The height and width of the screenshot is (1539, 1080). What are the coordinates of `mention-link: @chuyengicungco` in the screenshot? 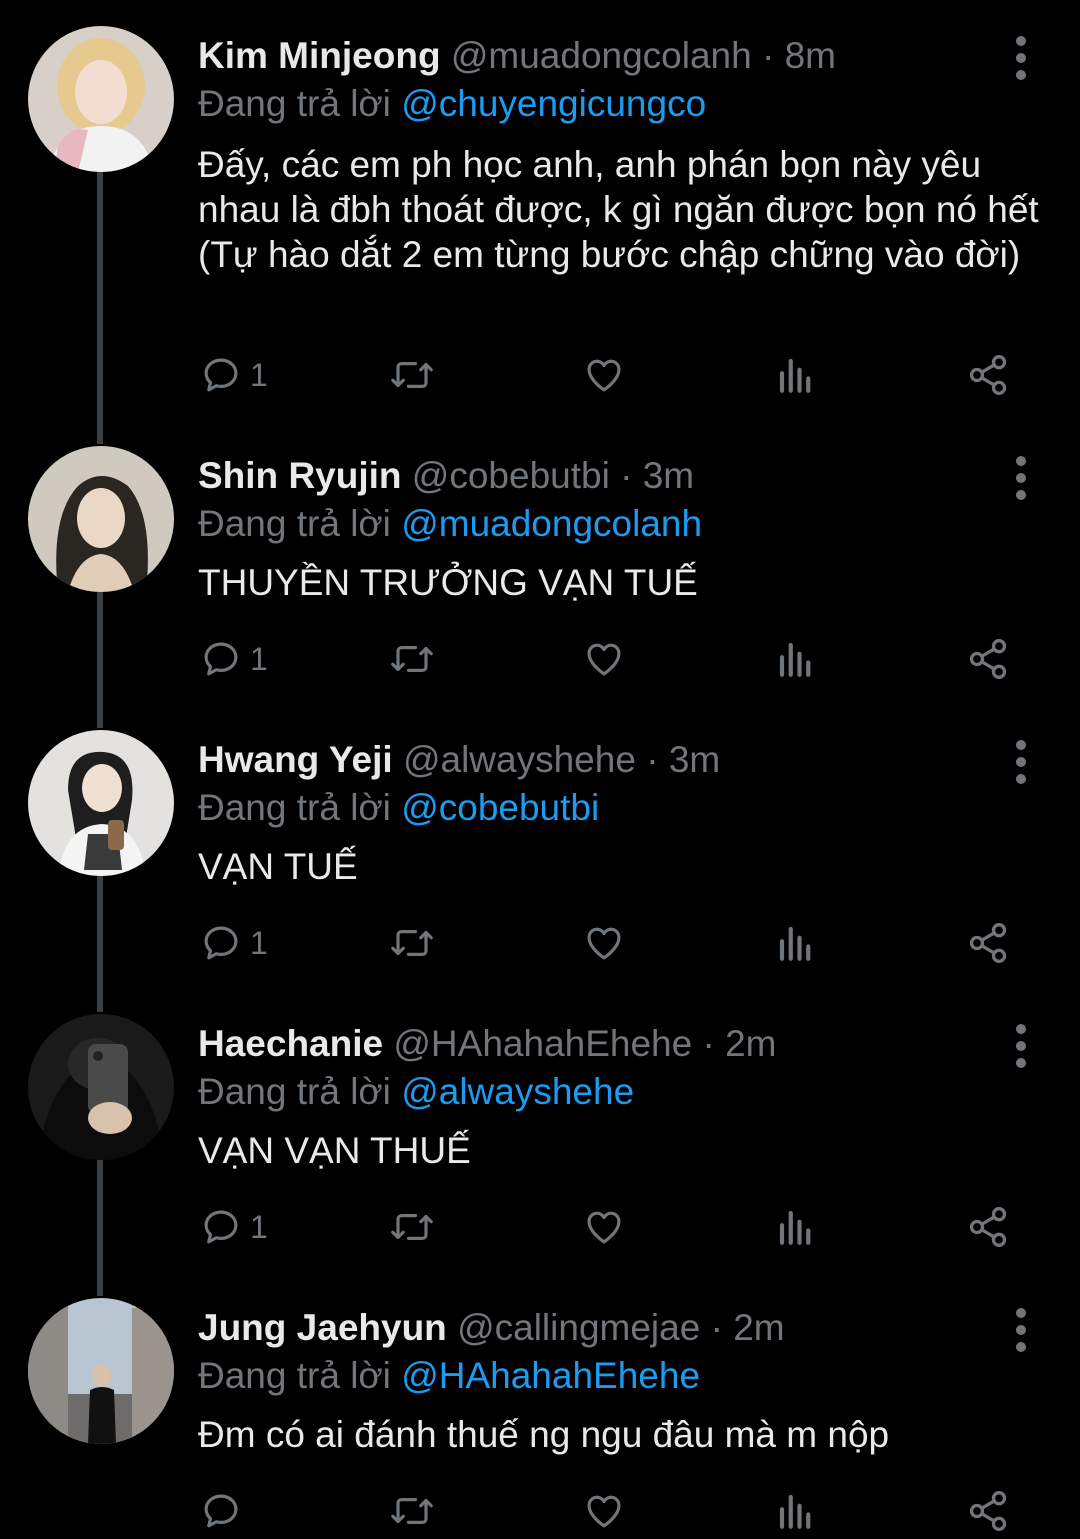 It's located at (553, 103).